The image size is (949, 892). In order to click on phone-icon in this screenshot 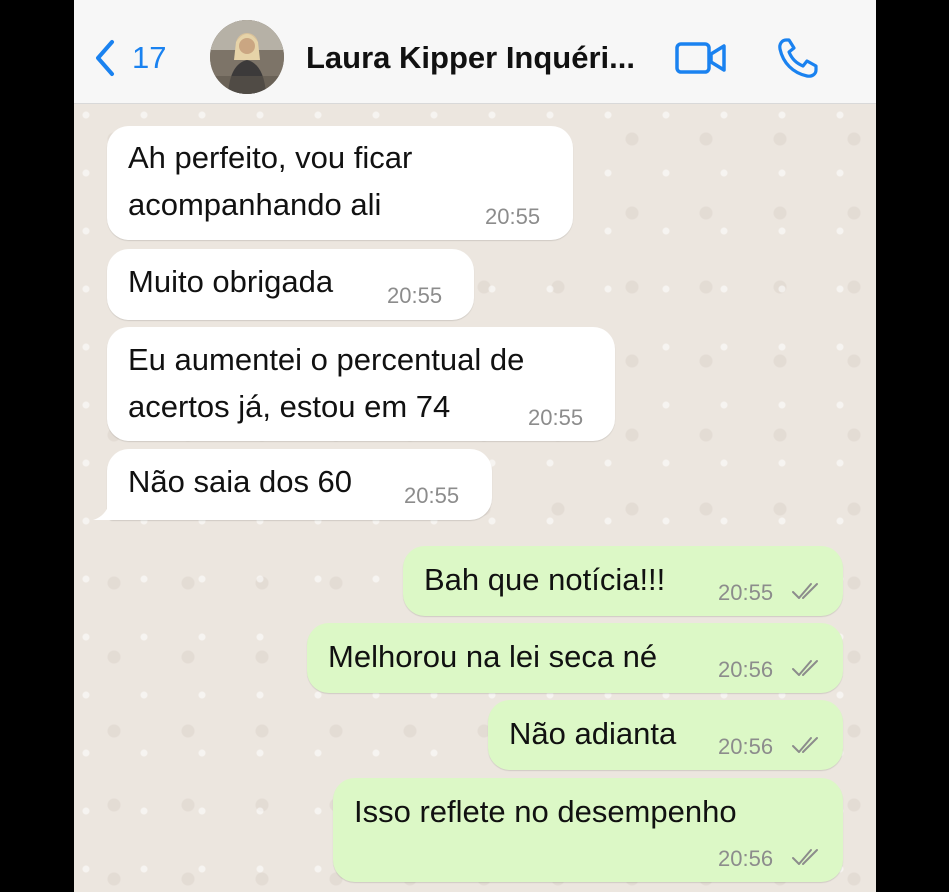, I will do `click(799, 58)`.